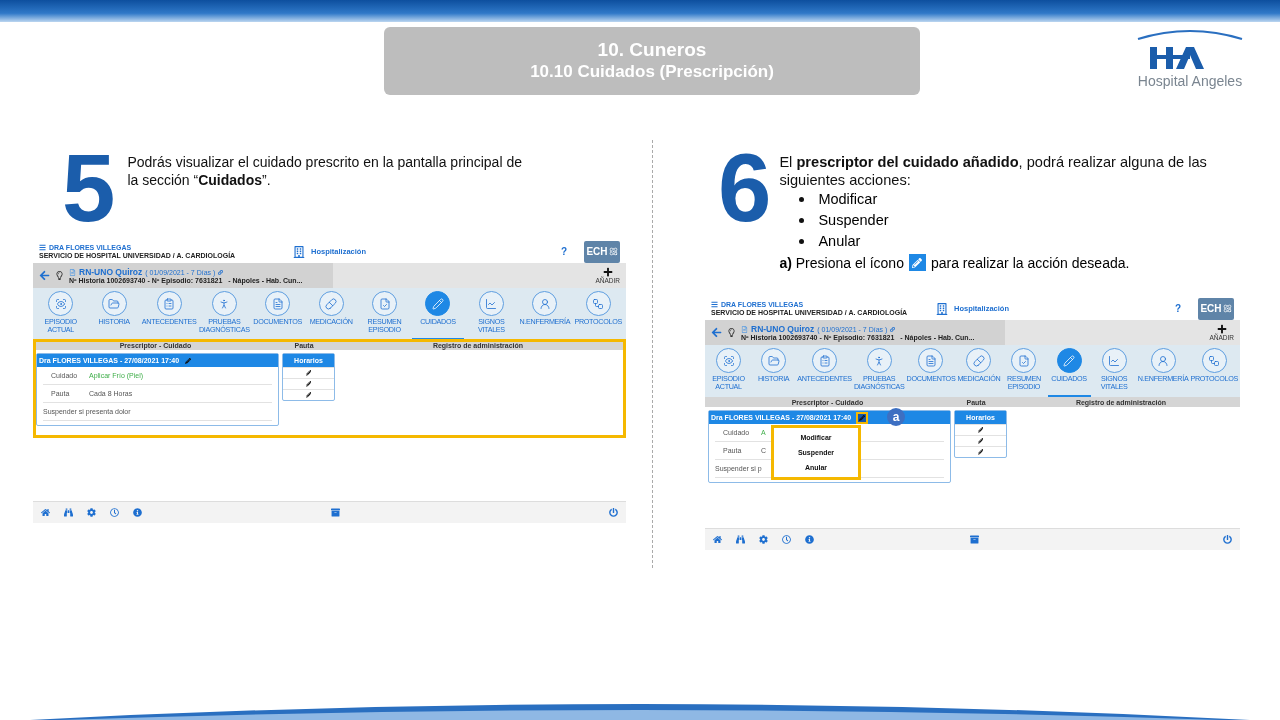 This screenshot has height=720, width=1280. I want to click on step-text: Podrás visualizar el cuidado prescrito en la pantalla principal de la sección “Cuidados”., so click(325, 171).